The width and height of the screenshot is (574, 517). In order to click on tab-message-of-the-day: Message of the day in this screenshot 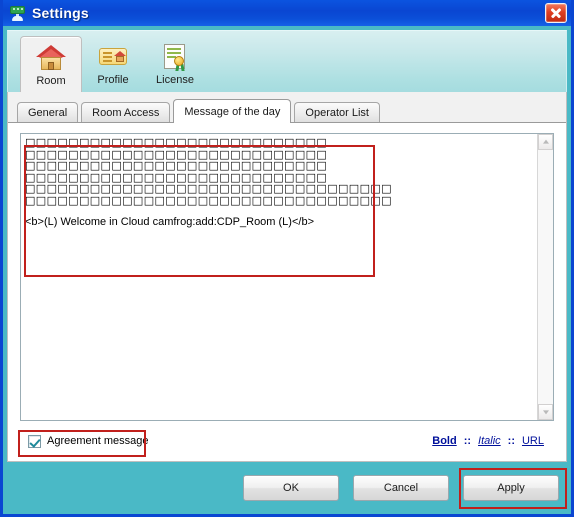, I will do `click(232, 111)`.